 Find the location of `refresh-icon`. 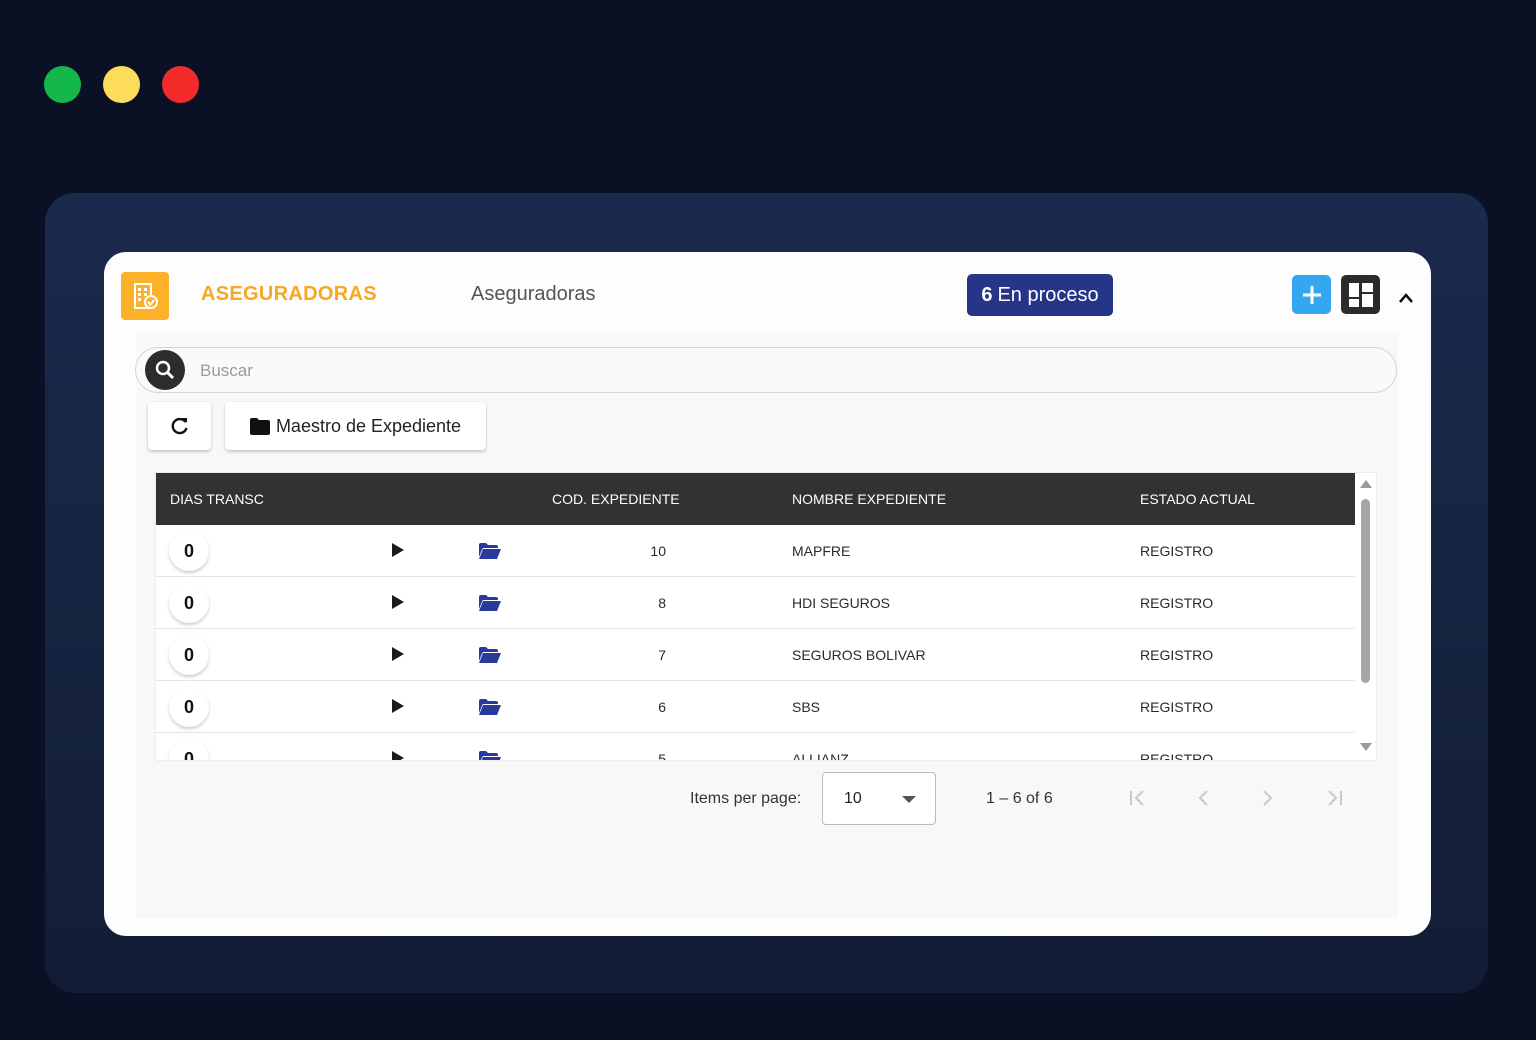

refresh-icon is located at coordinates (179, 426).